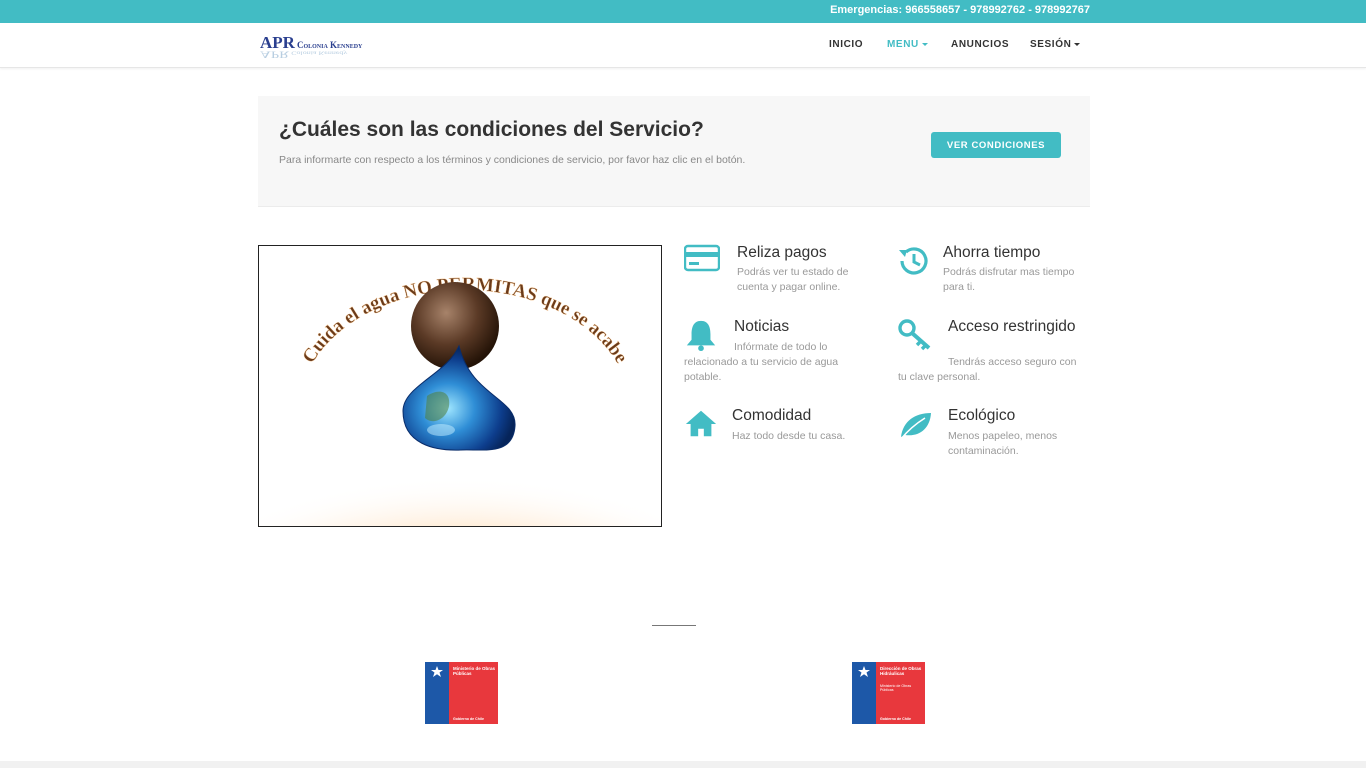  I want to click on footer-strip, so click(683, 764).